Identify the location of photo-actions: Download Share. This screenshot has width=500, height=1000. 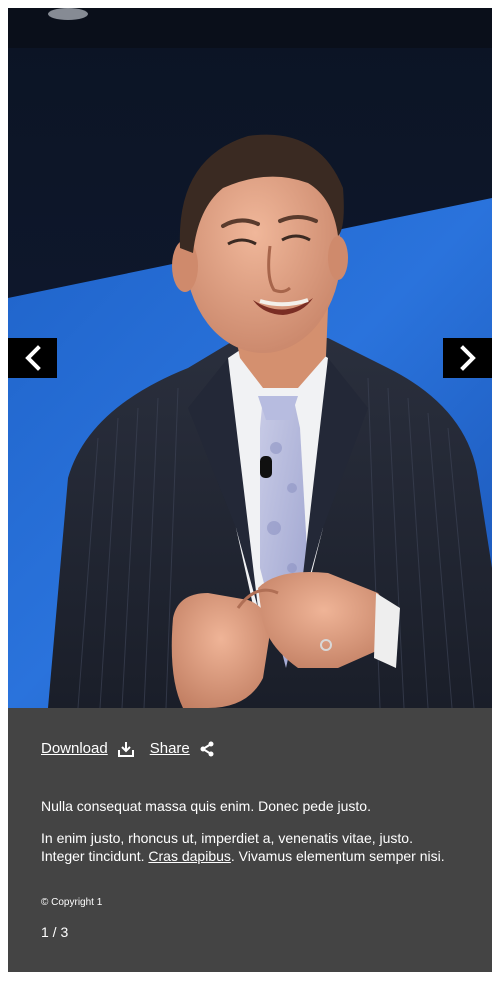
(127, 748).